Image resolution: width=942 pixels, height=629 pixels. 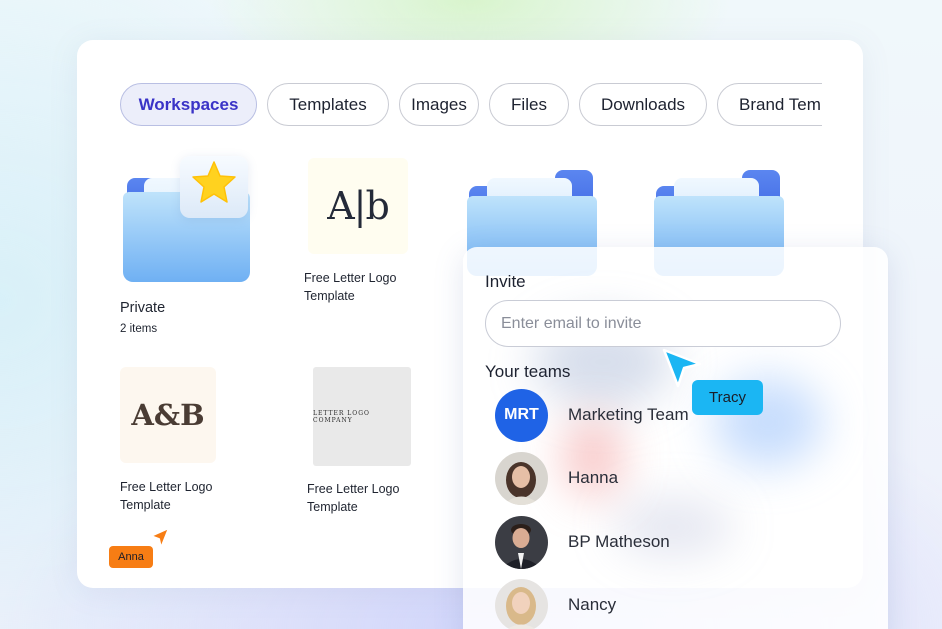 I want to click on team-member-nancy: Nancy, so click(x=660, y=603).